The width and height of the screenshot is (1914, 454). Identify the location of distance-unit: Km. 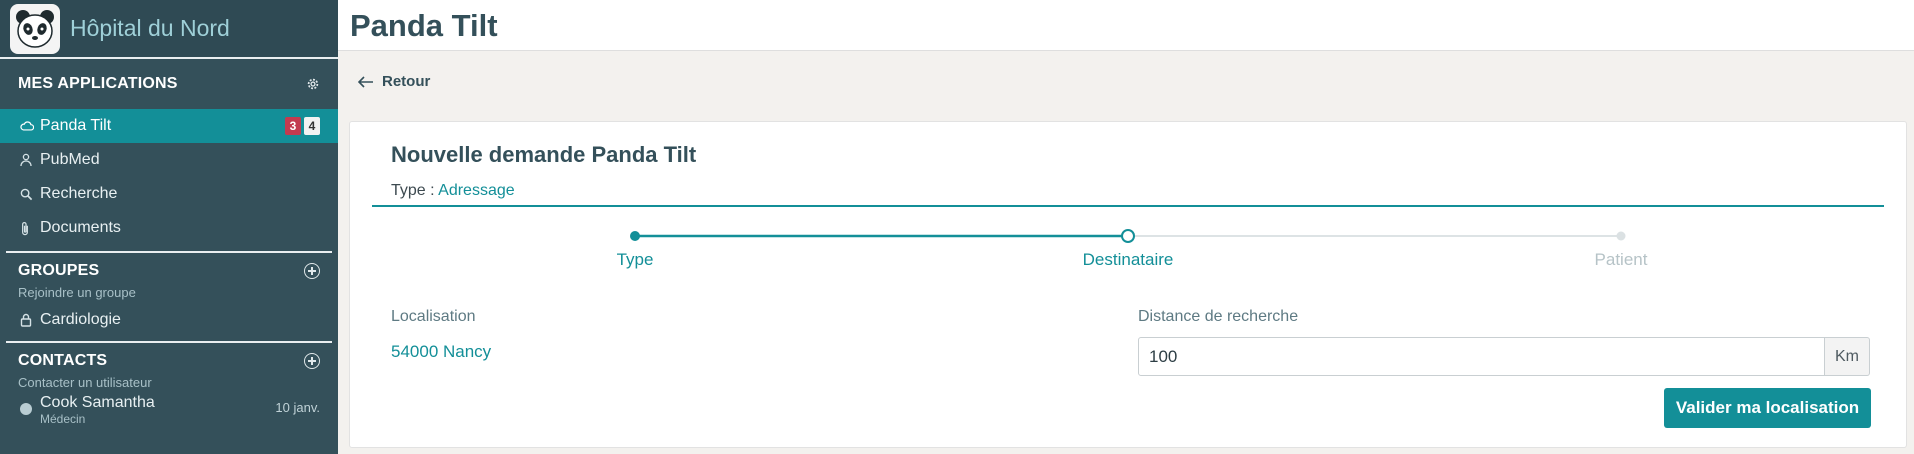
(1847, 356).